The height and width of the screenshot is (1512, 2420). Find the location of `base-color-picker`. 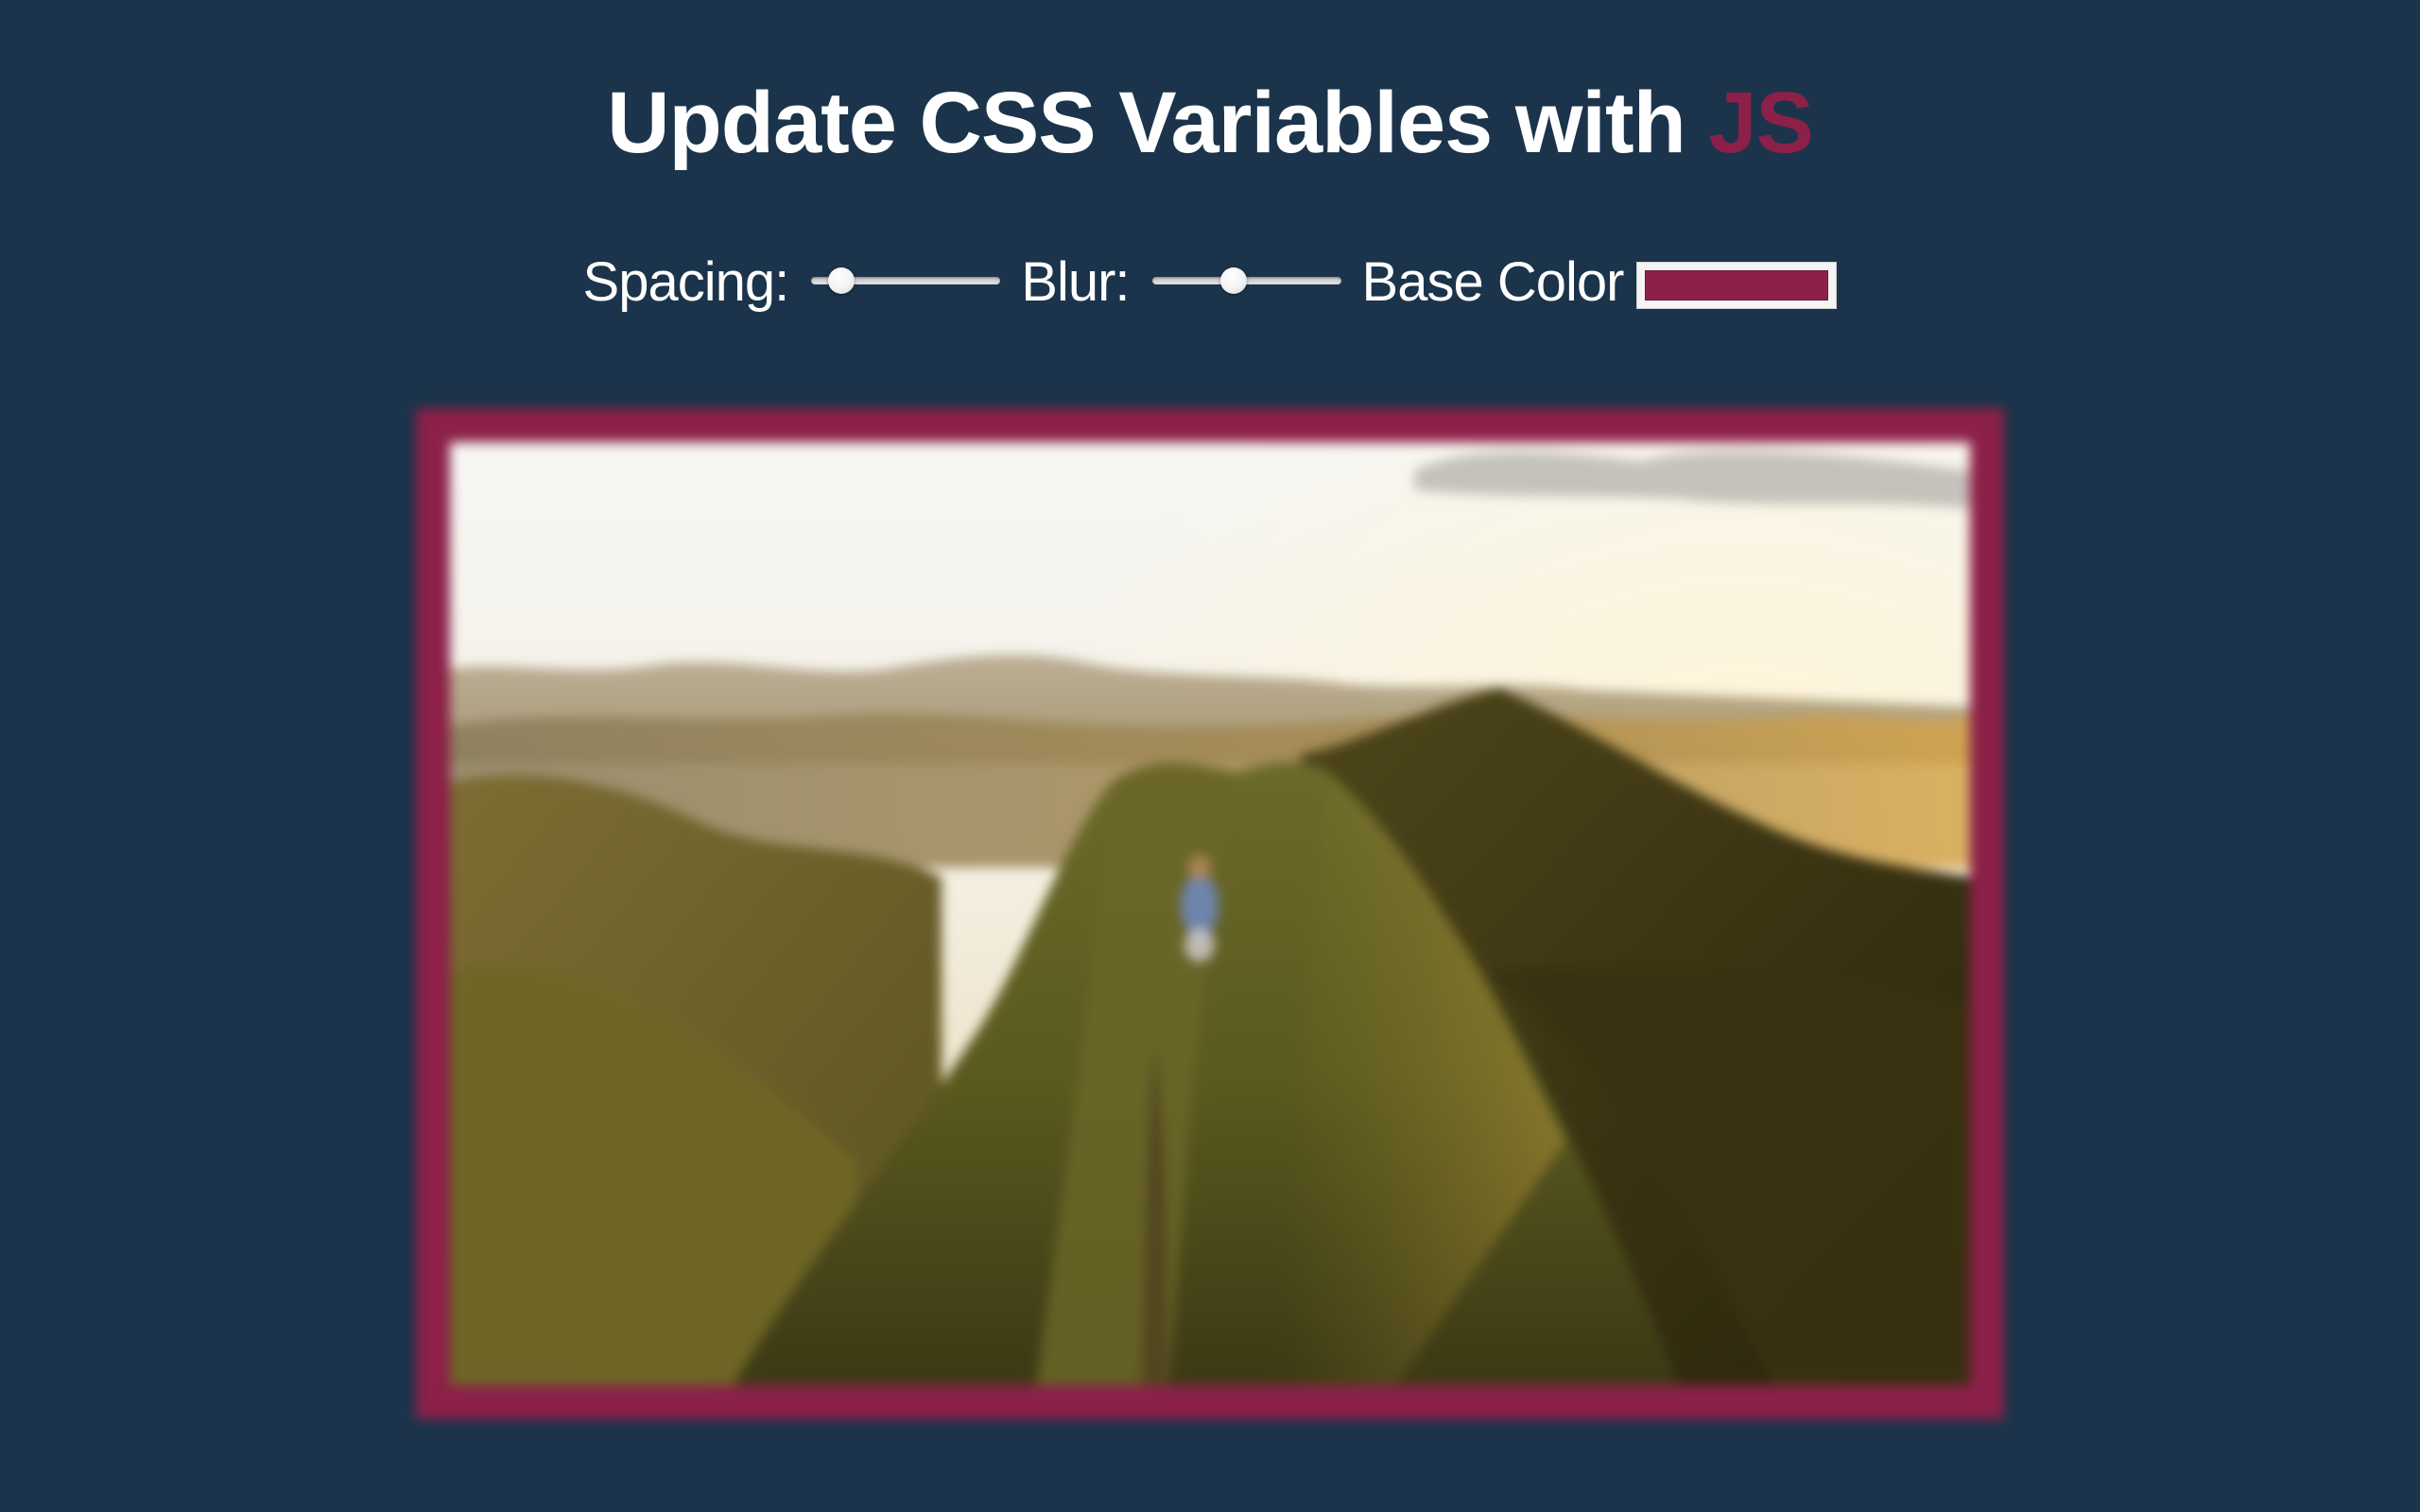

base-color-picker is located at coordinates (1737, 285).